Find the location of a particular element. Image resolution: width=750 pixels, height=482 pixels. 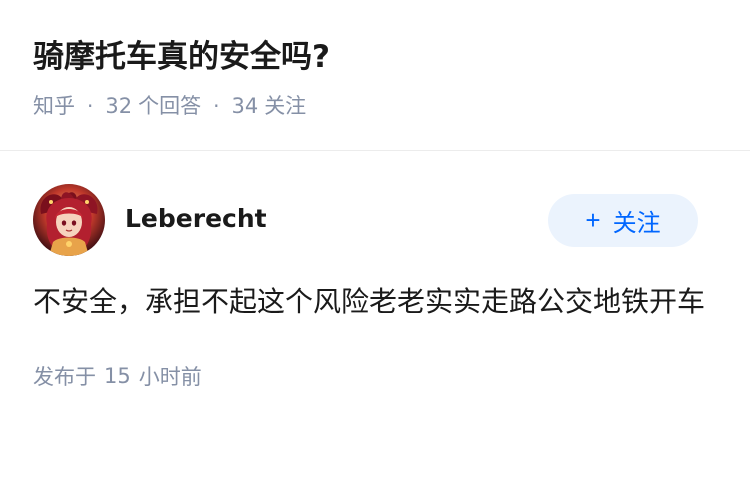

follow-button-label: 关注 is located at coordinates (636, 223).